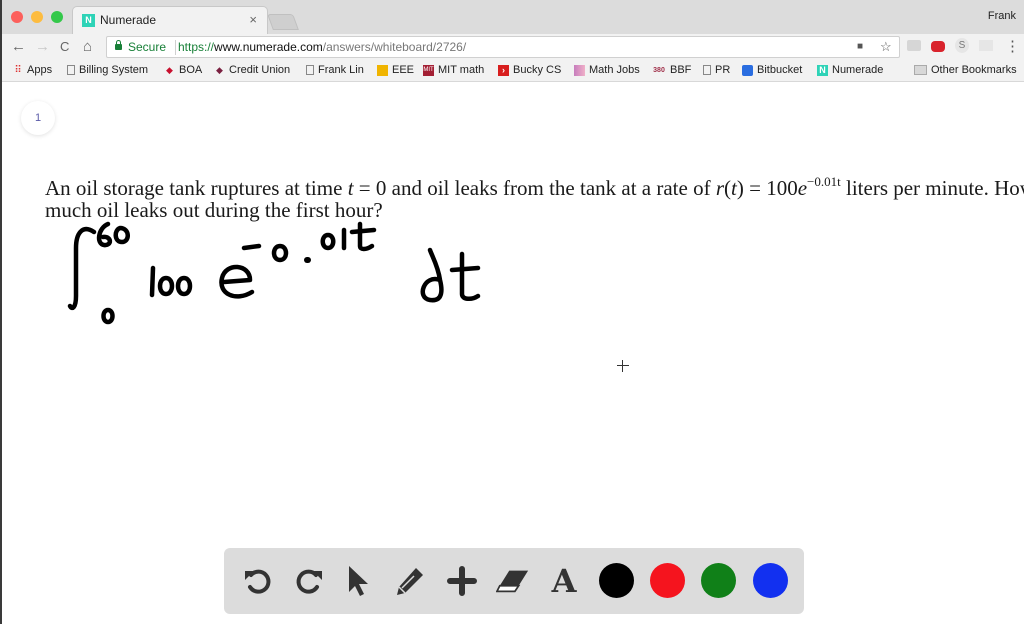  What do you see at coordinates (718, 580) in the screenshot?
I see `color-swatch-green` at bounding box center [718, 580].